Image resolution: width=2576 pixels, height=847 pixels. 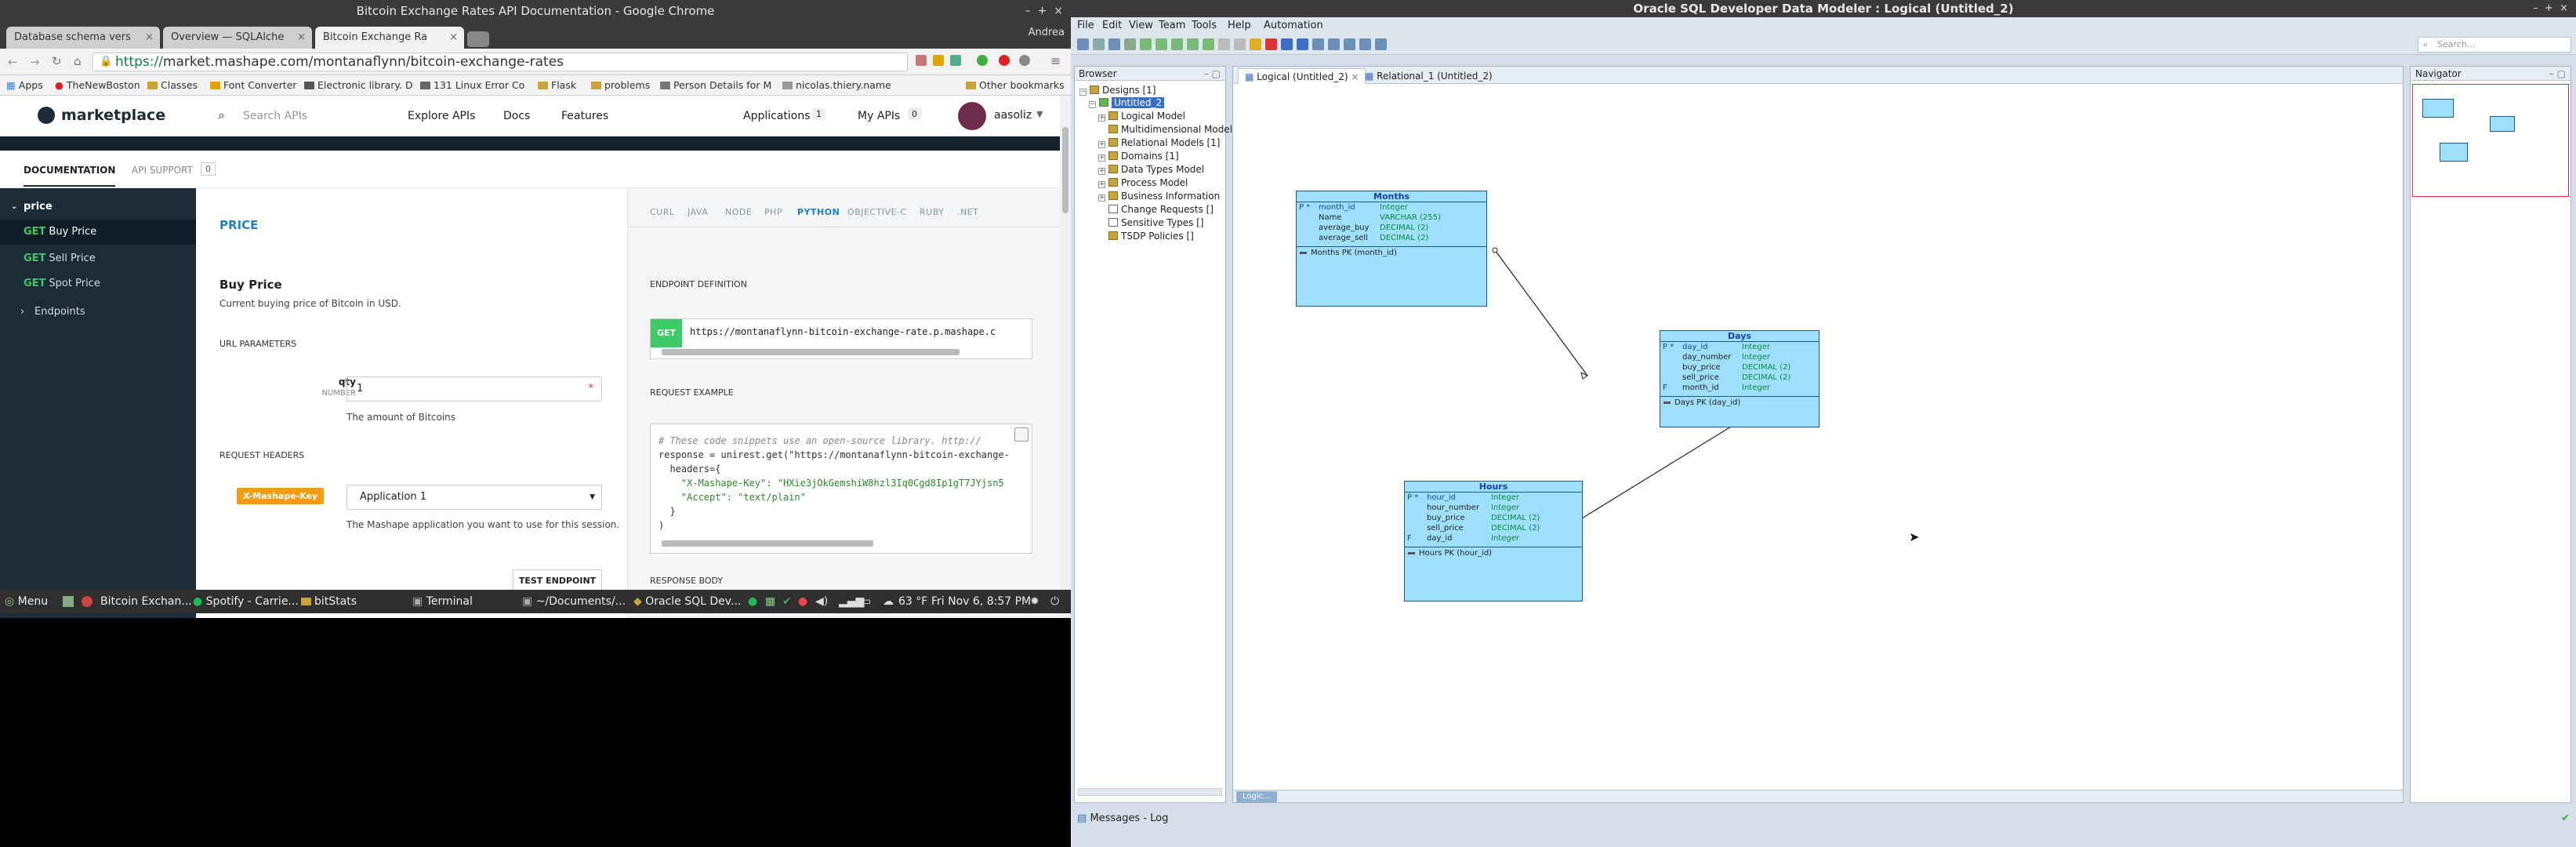 I want to click on page-scrollbar, so click(x=1065, y=357).